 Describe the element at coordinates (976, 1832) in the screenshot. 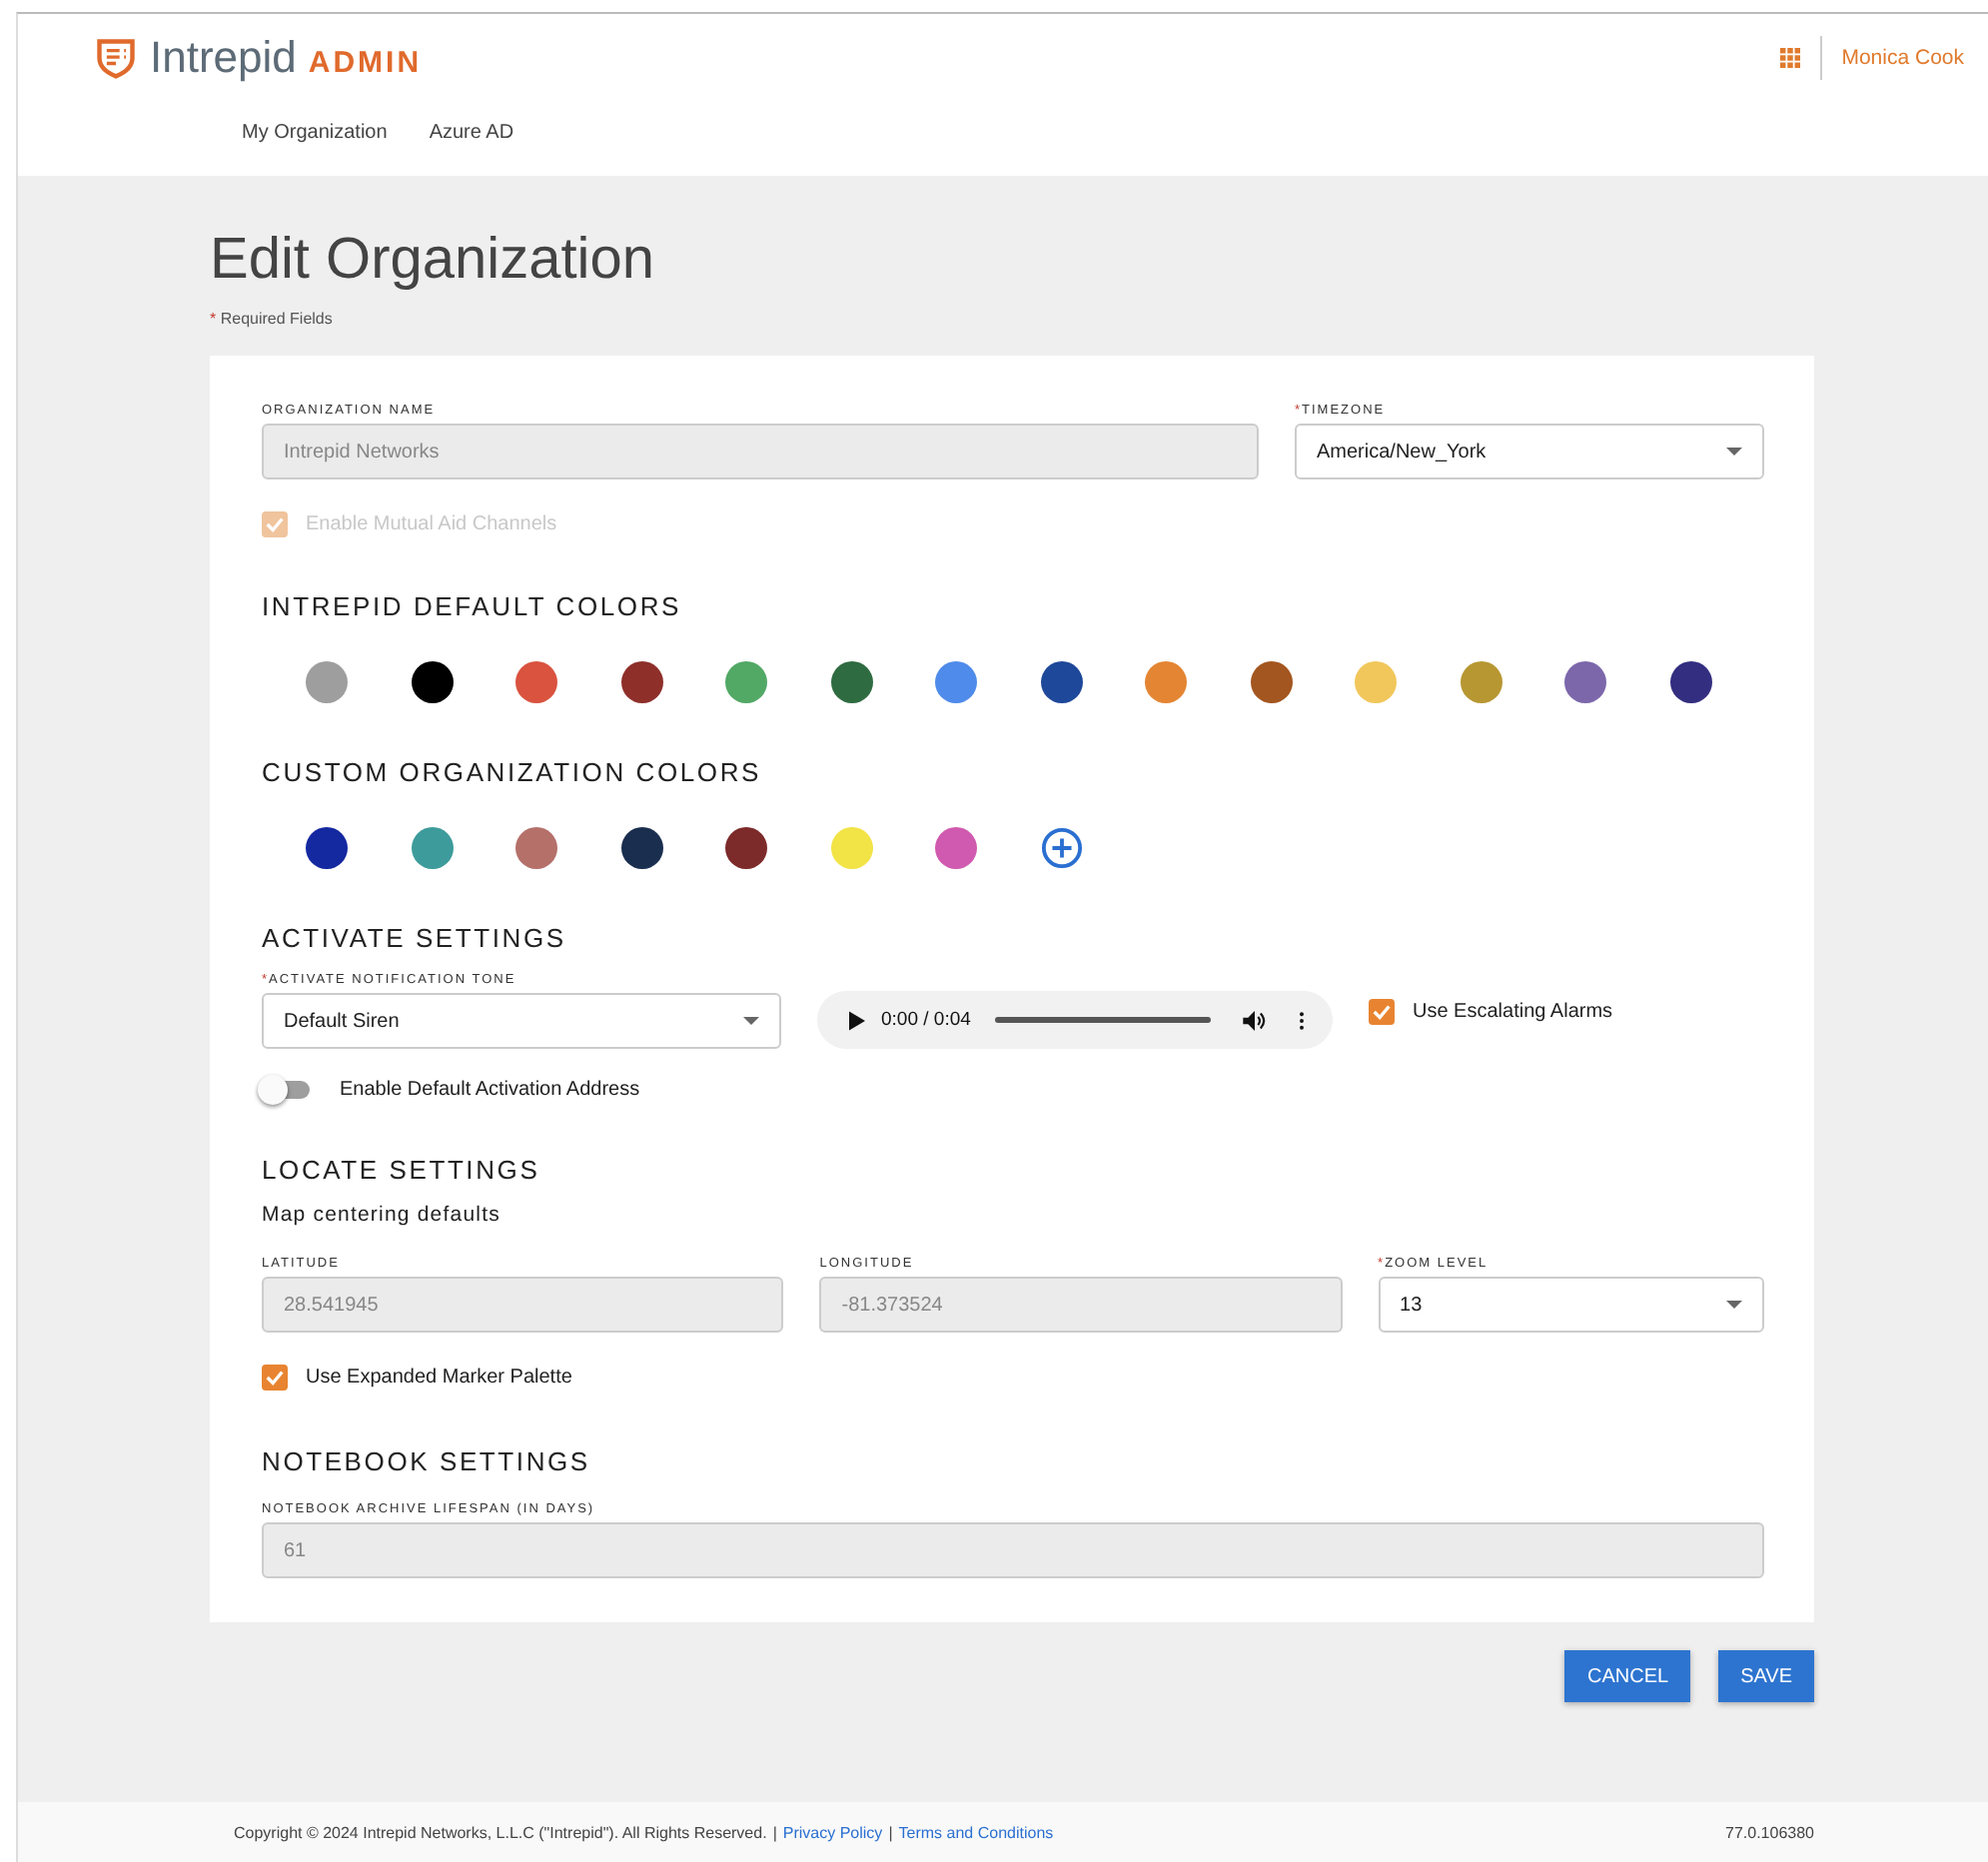

I see `footer-link: Terms and Conditions` at that location.